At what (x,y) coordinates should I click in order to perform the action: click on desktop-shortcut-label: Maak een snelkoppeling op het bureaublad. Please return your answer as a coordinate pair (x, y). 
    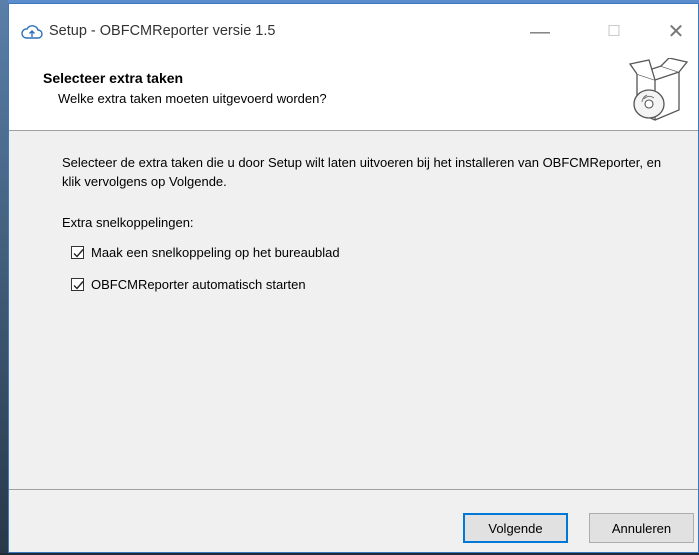
    Looking at the image, I should click on (215, 252).